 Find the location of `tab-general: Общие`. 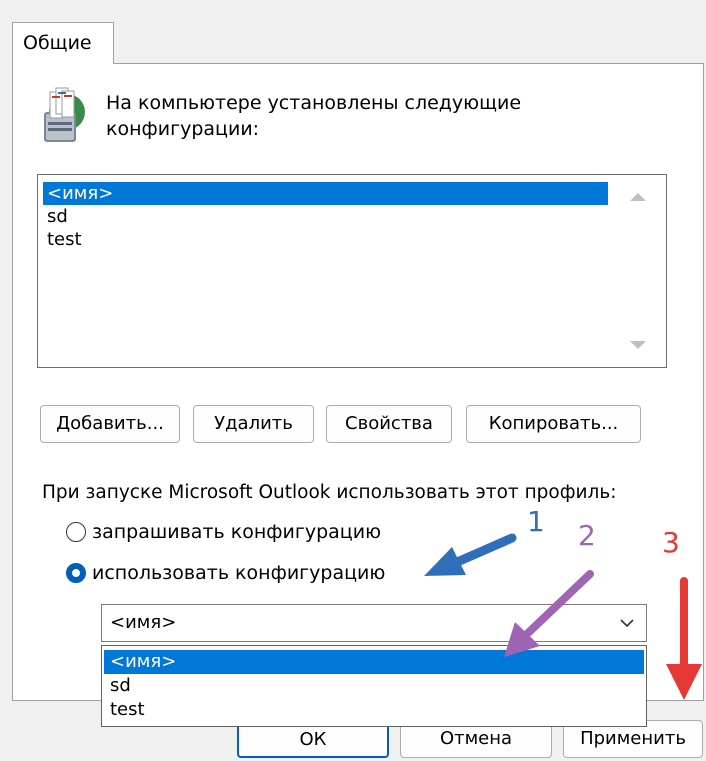

tab-general: Общие is located at coordinates (63, 43).